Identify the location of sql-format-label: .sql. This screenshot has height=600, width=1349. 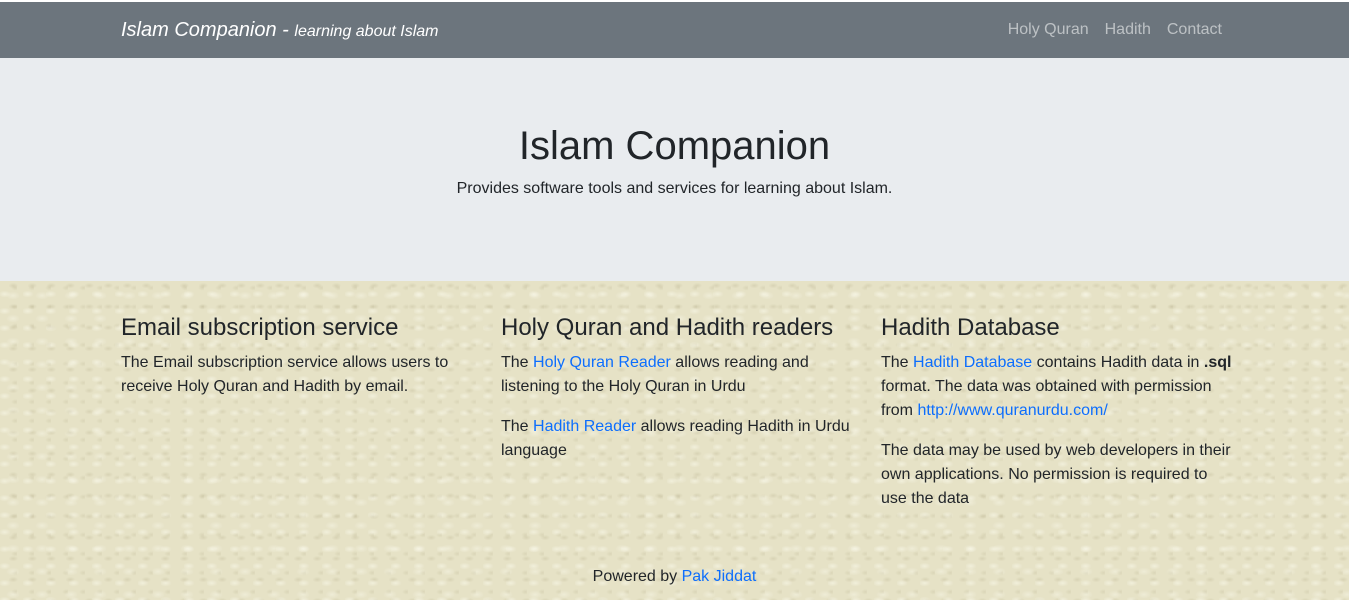
(1217, 362).